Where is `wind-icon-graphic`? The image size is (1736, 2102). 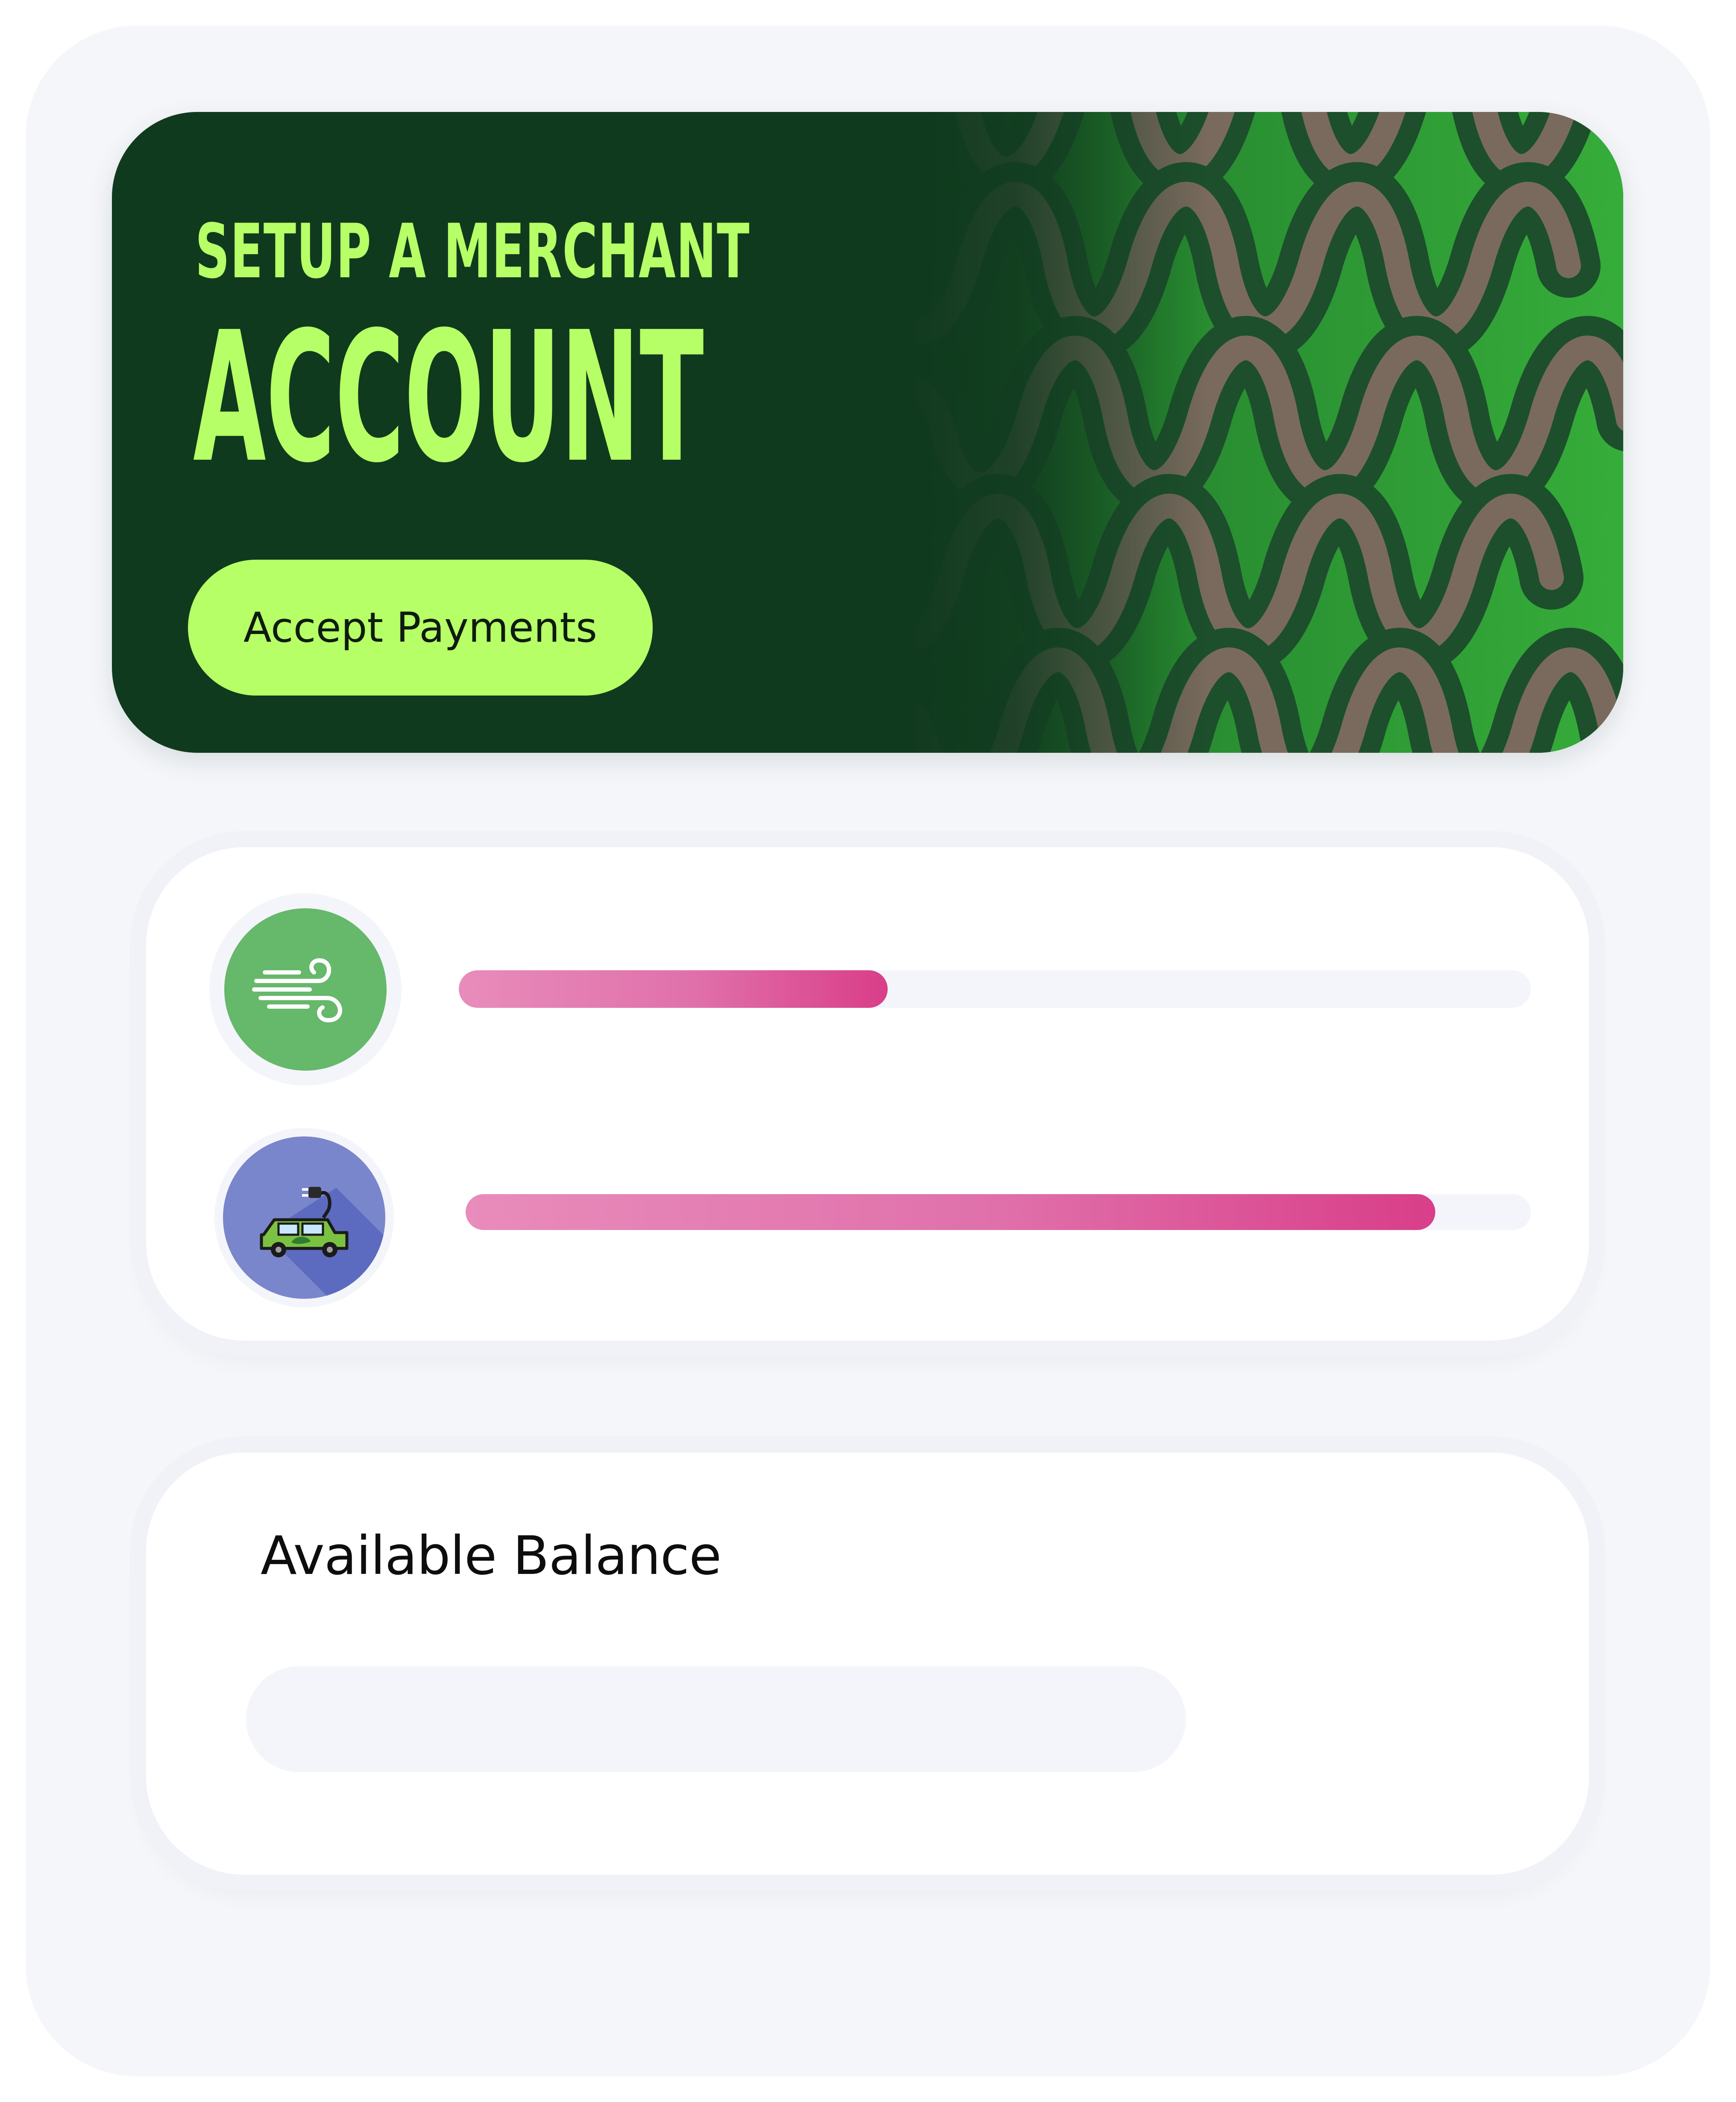 wind-icon-graphic is located at coordinates (297, 990).